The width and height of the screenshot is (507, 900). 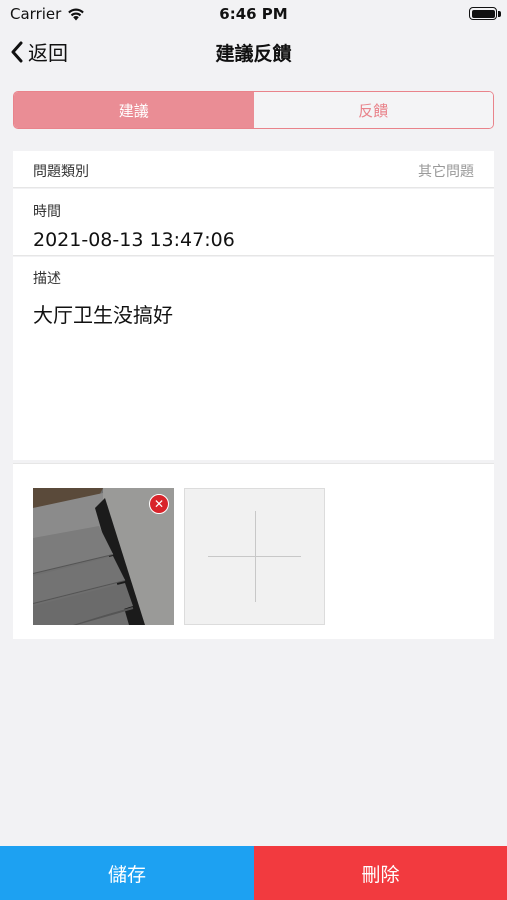 I want to click on add-photo-button, so click(x=254, y=556).